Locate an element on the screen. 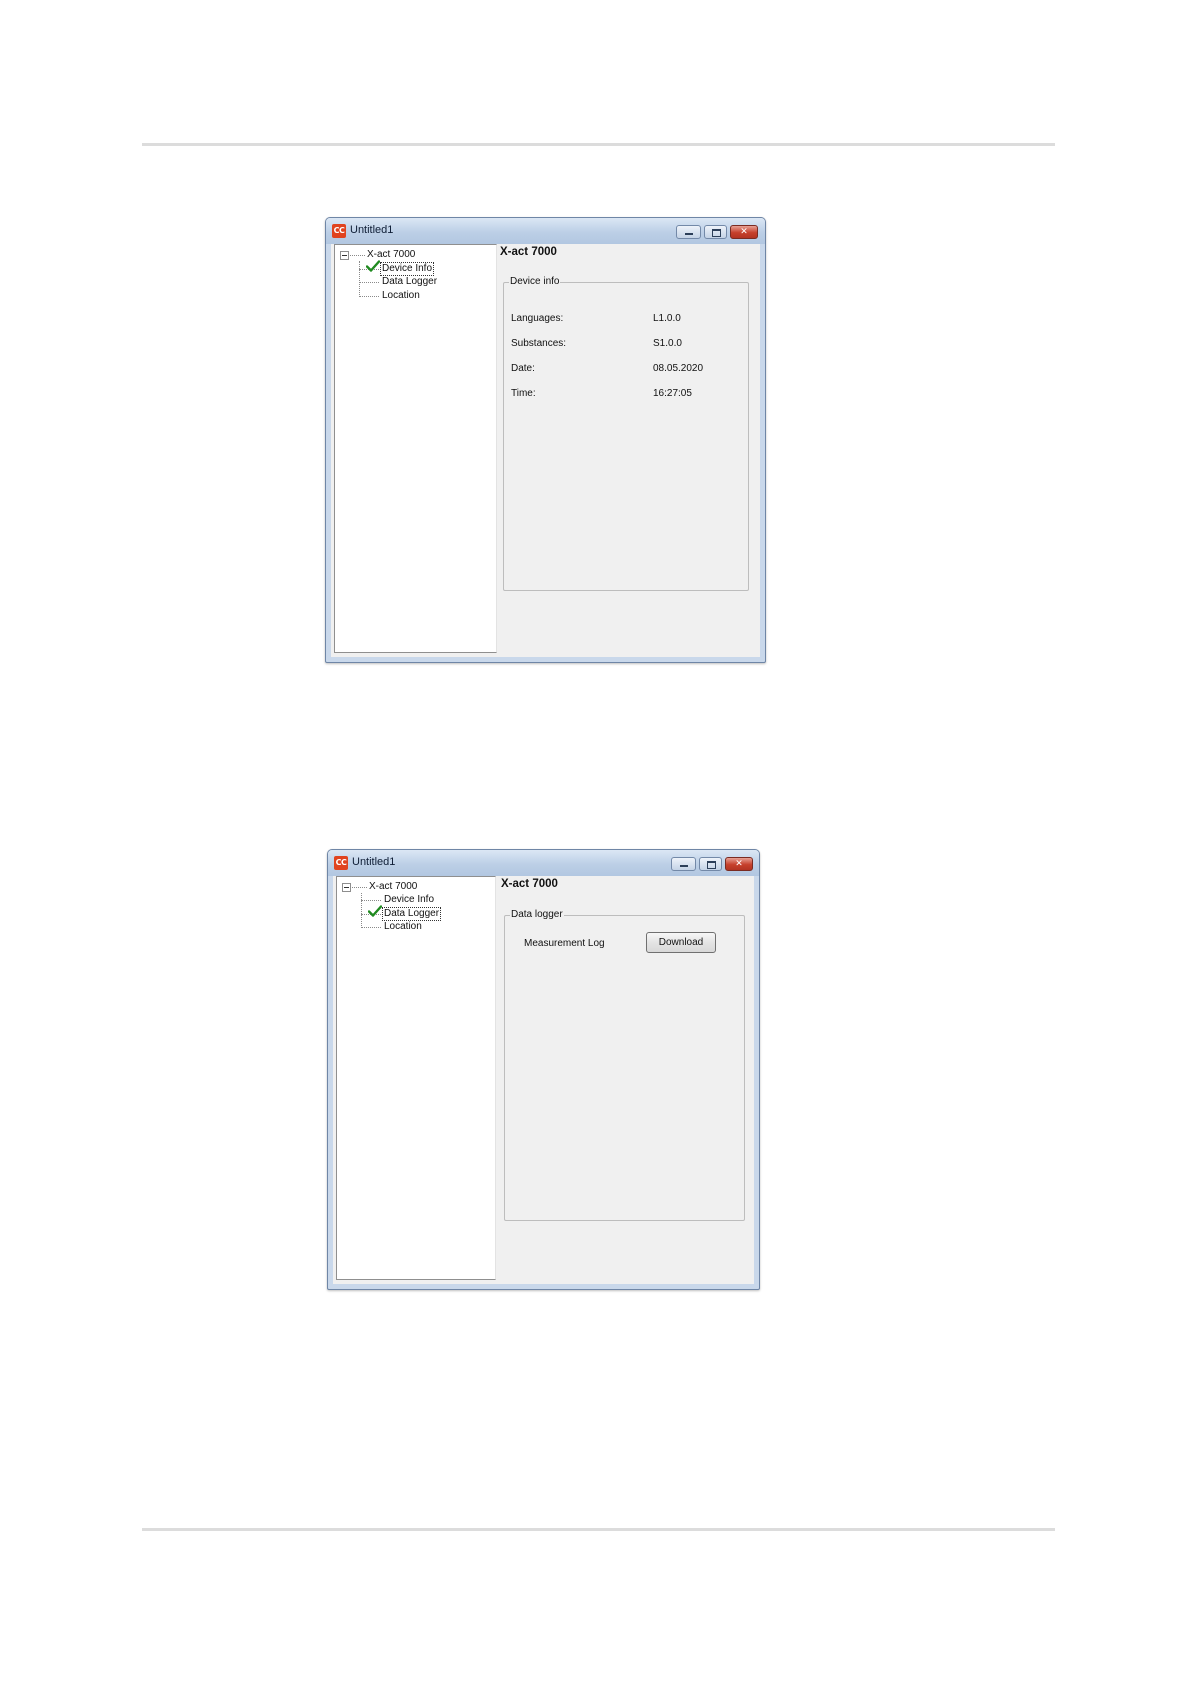  time-label: Time: is located at coordinates (523, 393).